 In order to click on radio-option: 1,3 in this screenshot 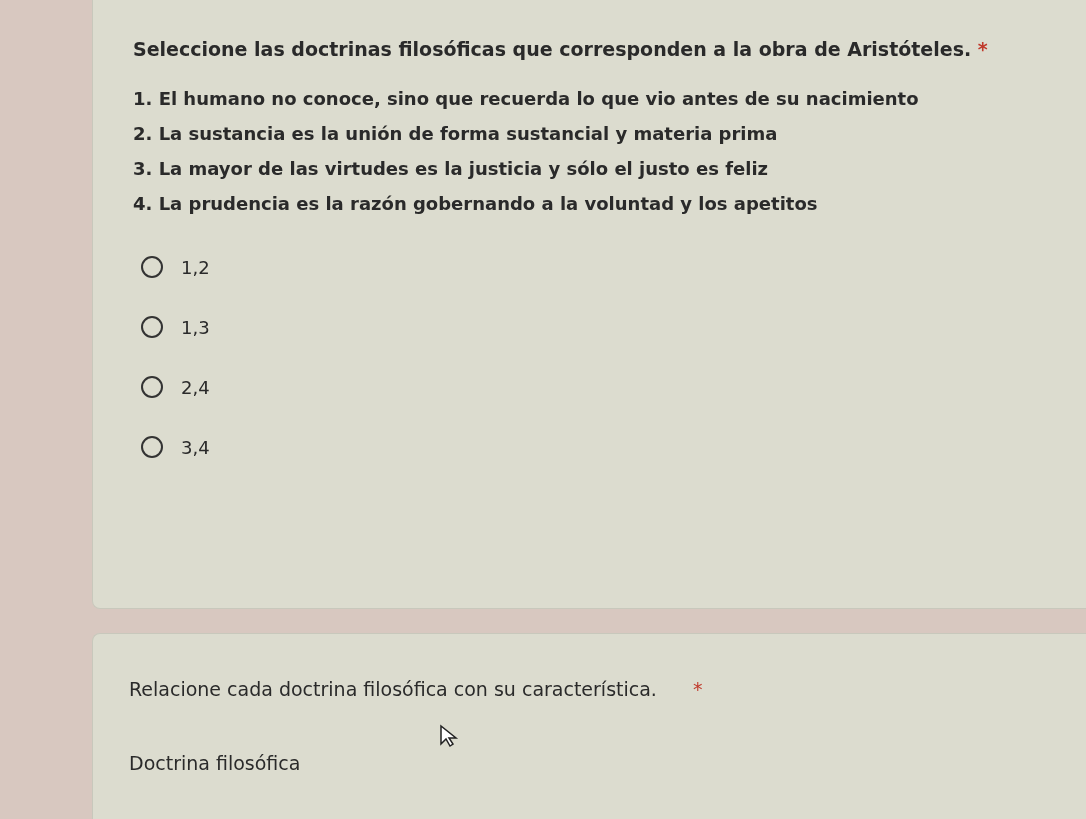, I will do `click(613, 327)`.